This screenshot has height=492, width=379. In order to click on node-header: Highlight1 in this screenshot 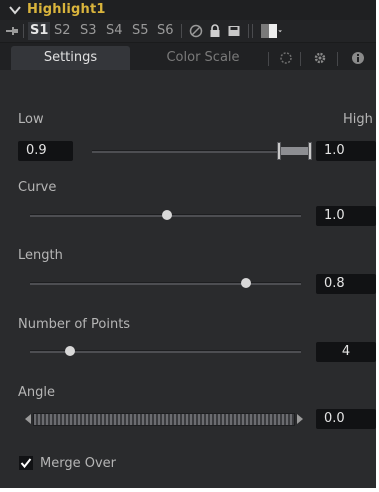, I will do `click(188, 10)`.